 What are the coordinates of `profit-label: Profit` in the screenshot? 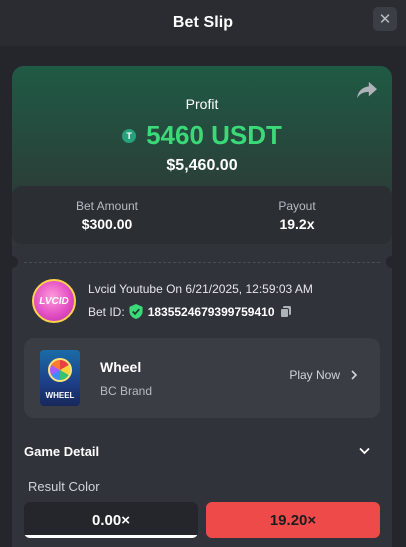 It's located at (202, 104).